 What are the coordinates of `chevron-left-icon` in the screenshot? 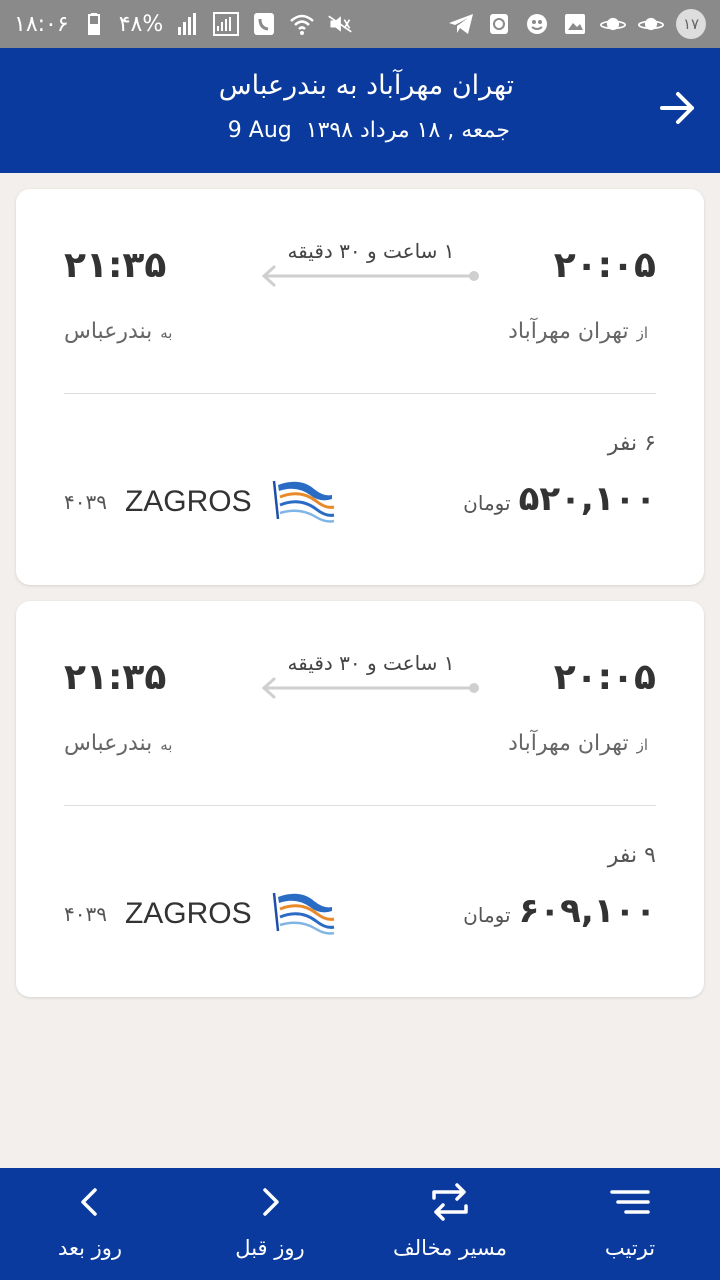 It's located at (89, 1202).